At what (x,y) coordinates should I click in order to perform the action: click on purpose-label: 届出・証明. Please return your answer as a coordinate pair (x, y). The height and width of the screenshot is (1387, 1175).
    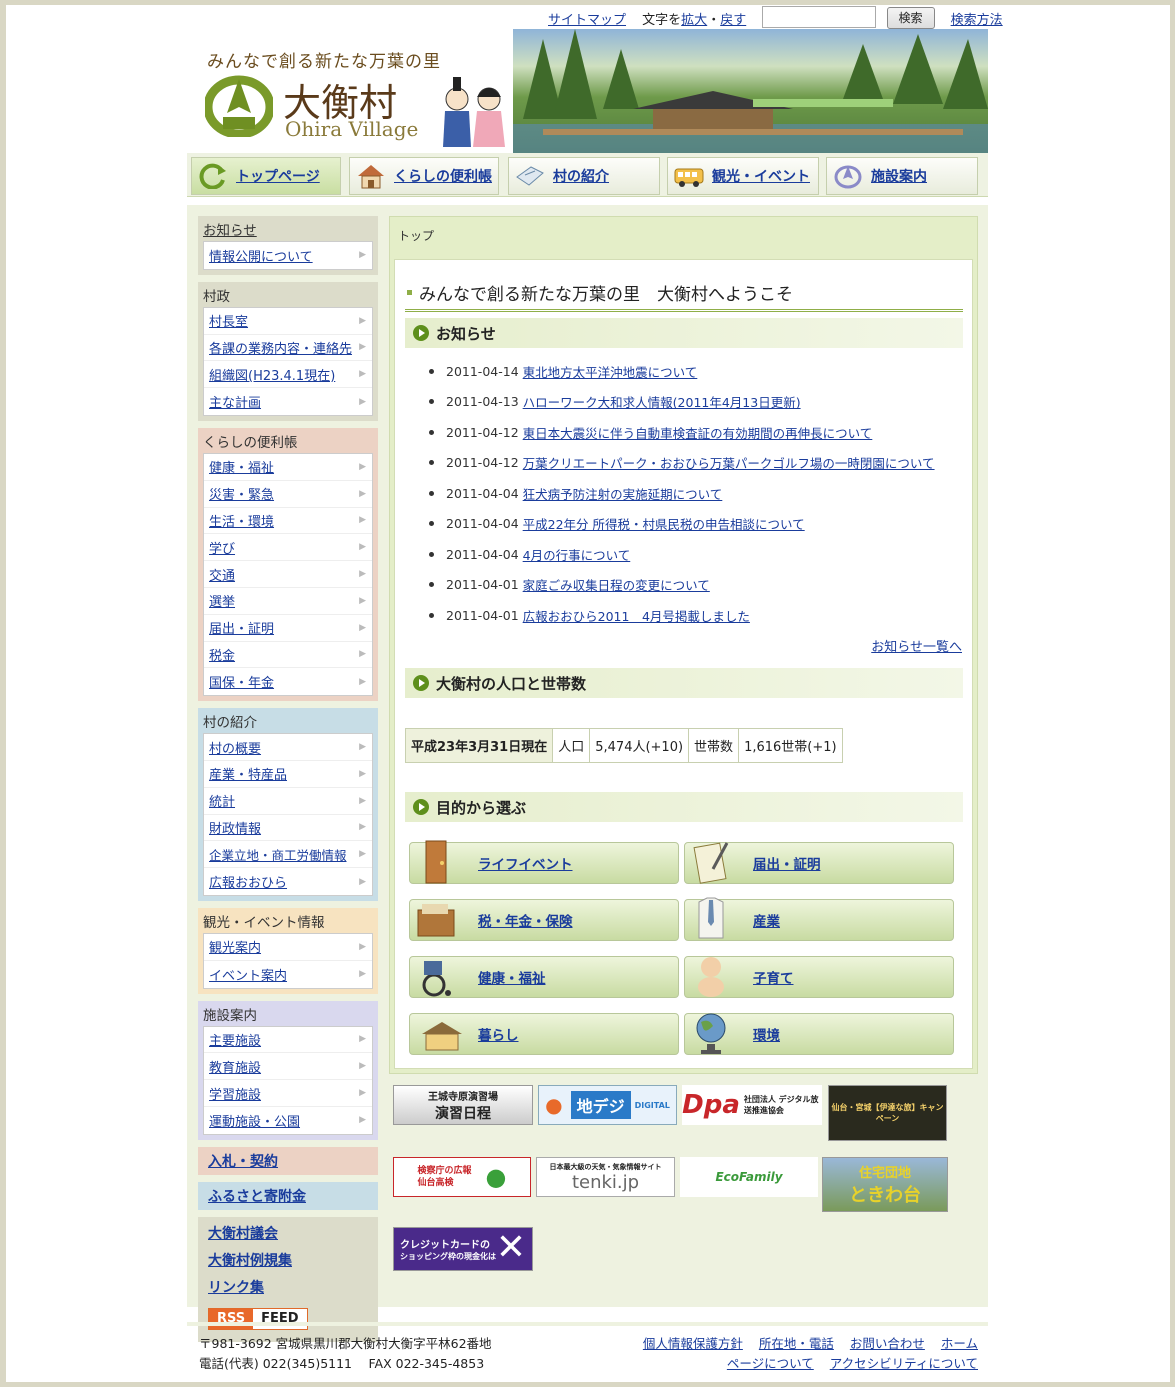
    Looking at the image, I should click on (787, 863).